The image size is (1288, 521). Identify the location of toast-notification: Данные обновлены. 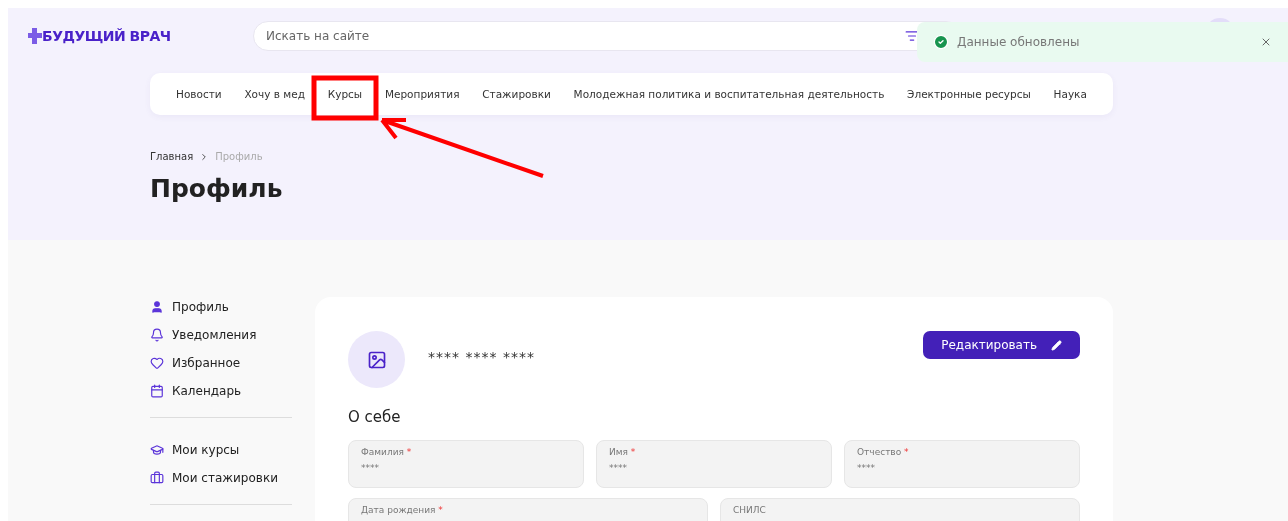
(1102, 42).